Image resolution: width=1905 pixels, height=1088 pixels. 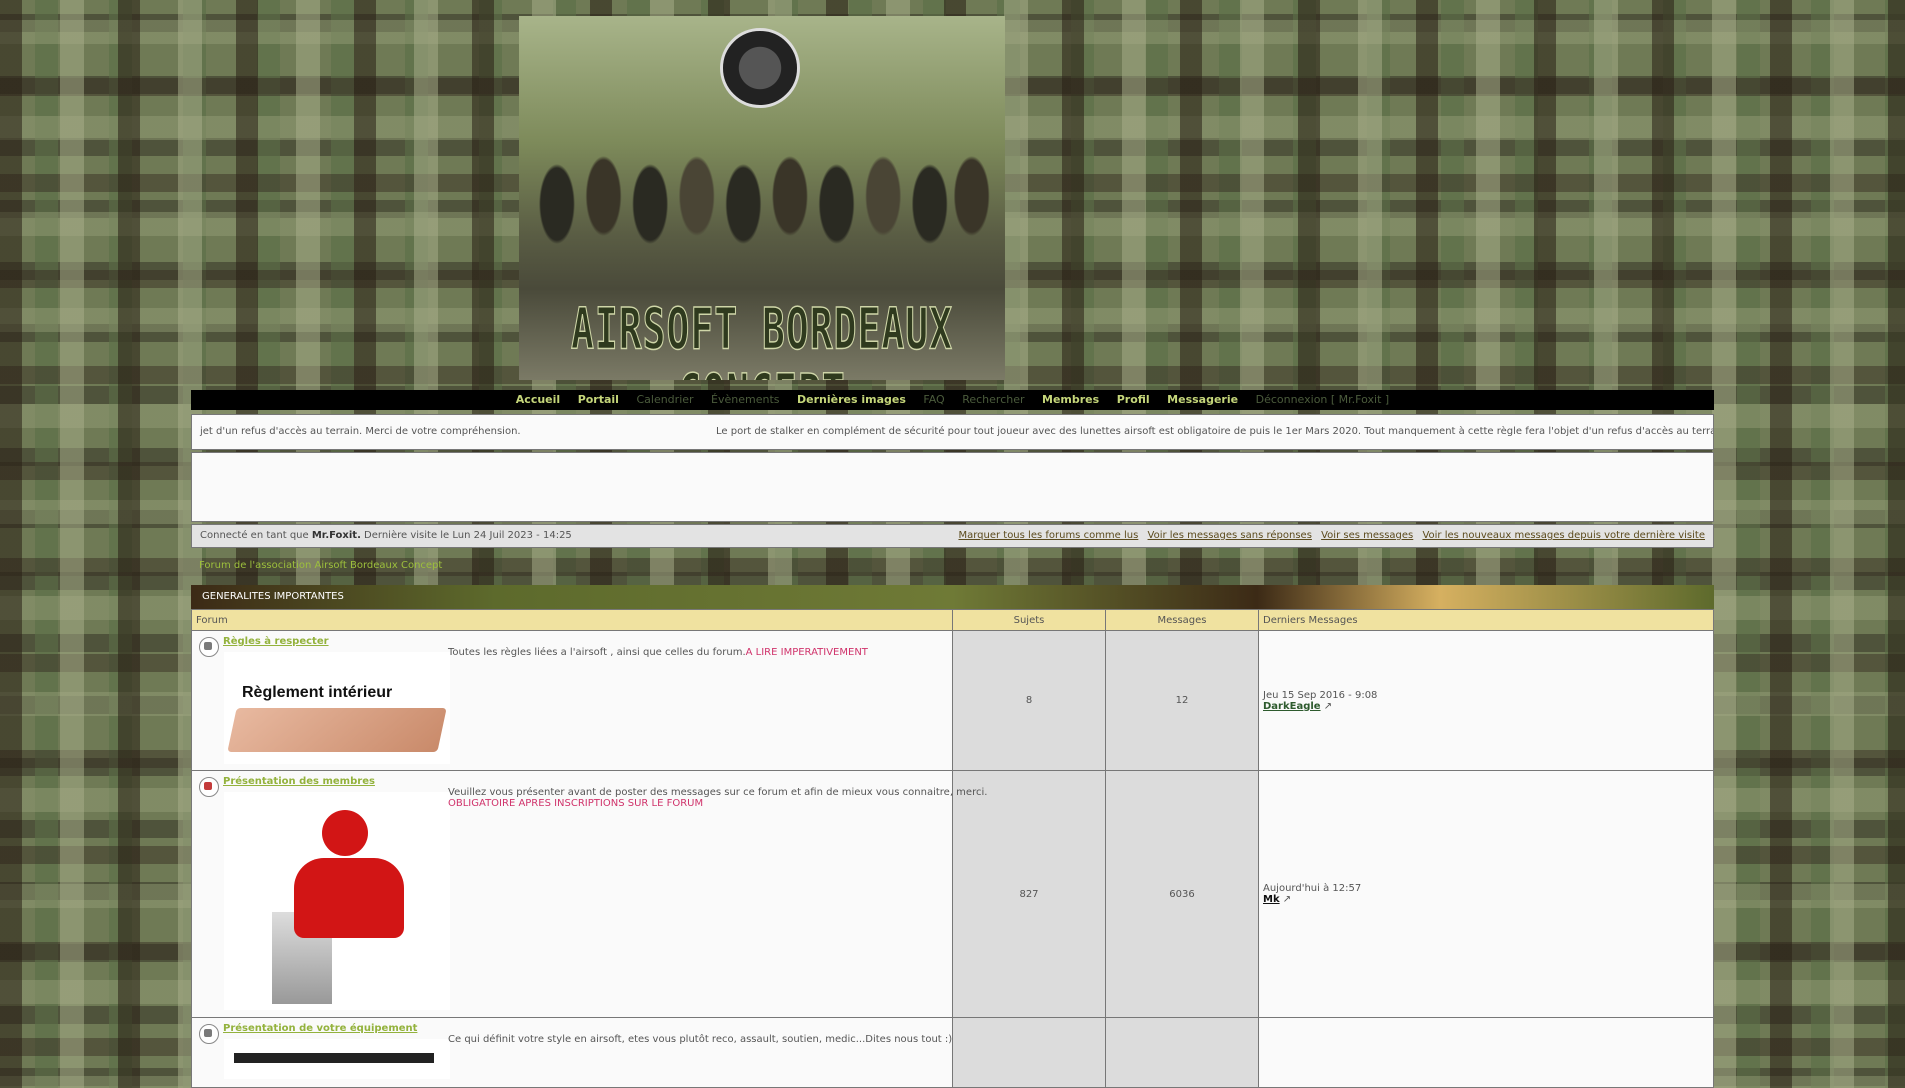 I want to click on last-post-date: Jeu 15 Sep 2016 - 9:08, so click(x=1320, y=695).